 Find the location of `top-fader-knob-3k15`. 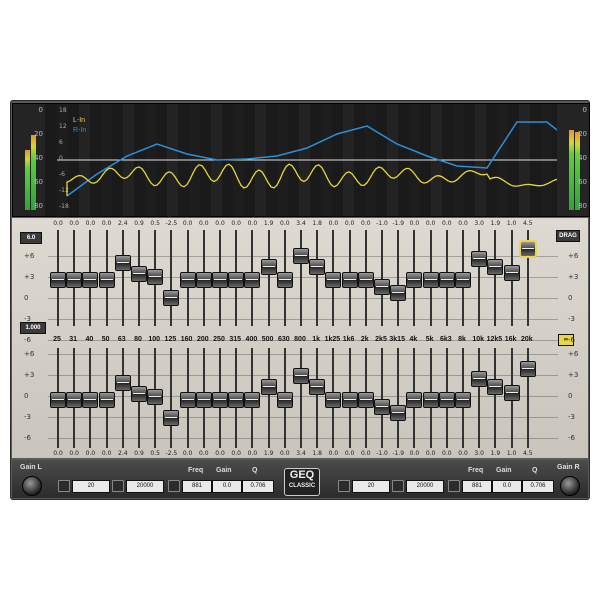

top-fader-knob-3k15 is located at coordinates (398, 293).